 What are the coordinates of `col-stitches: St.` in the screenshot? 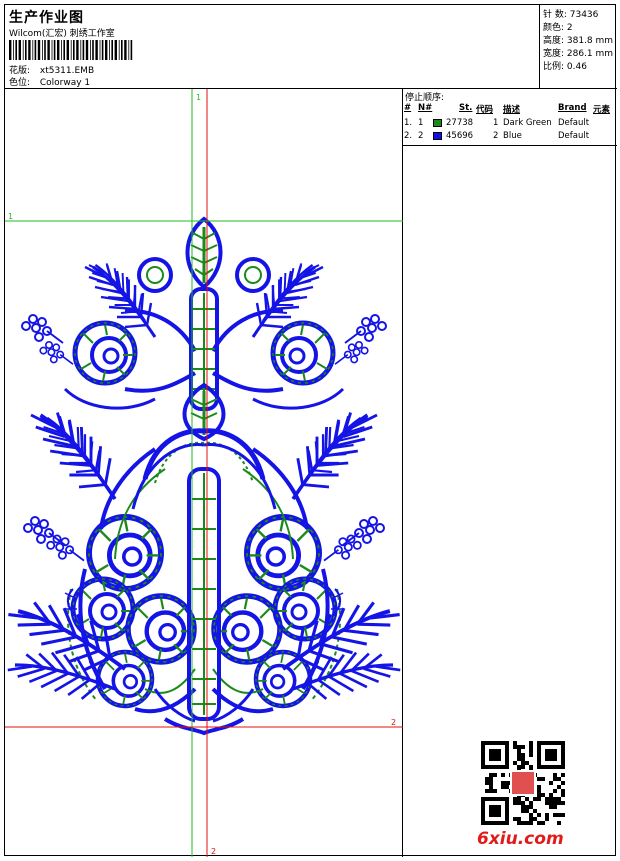 It's located at (466, 108).